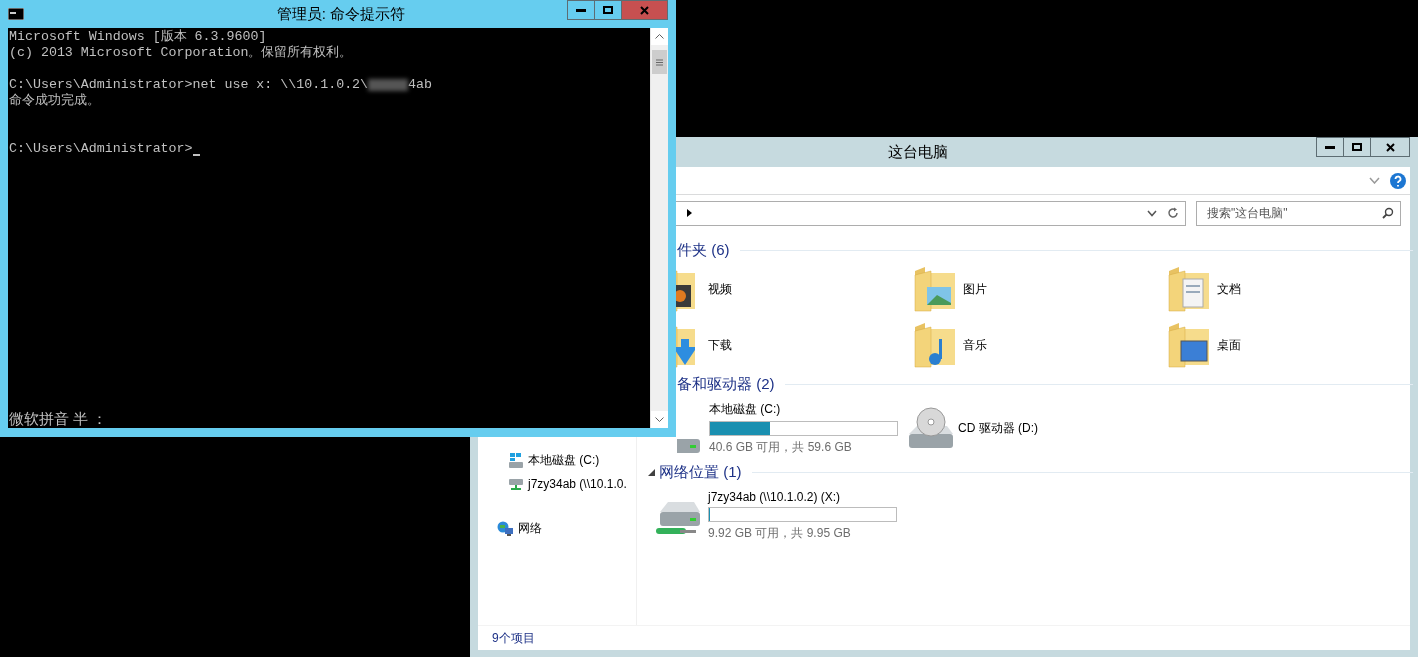 This screenshot has height=657, width=1418. What do you see at coordinates (975, 289) in the screenshot?
I see `folder-name: 图片` at bounding box center [975, 289].